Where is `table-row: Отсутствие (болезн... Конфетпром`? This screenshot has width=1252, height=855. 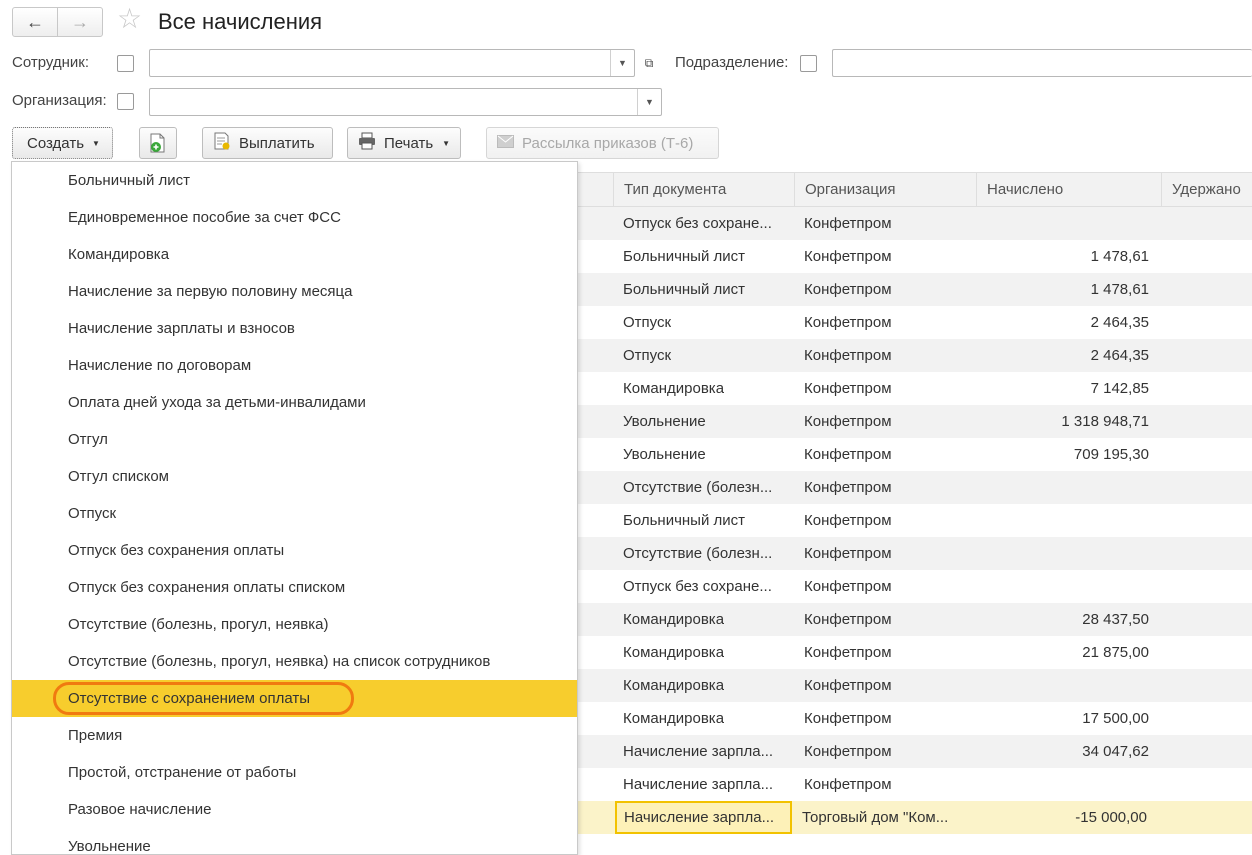 table-row: Отсутствие (болезн... Конфетпром is located at coordinates (914, 553).